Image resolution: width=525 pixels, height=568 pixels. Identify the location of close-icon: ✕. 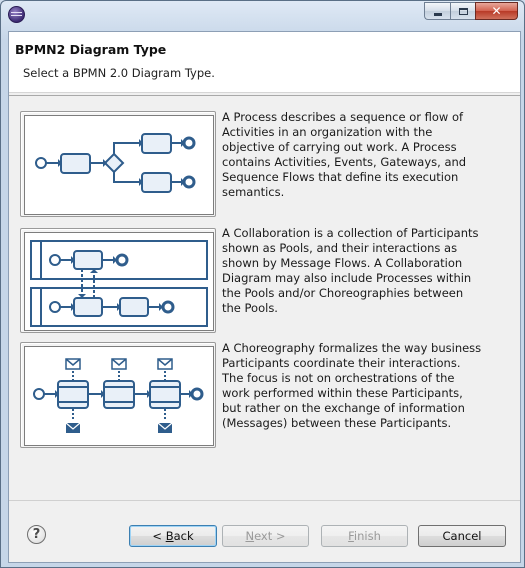
(496, 11).